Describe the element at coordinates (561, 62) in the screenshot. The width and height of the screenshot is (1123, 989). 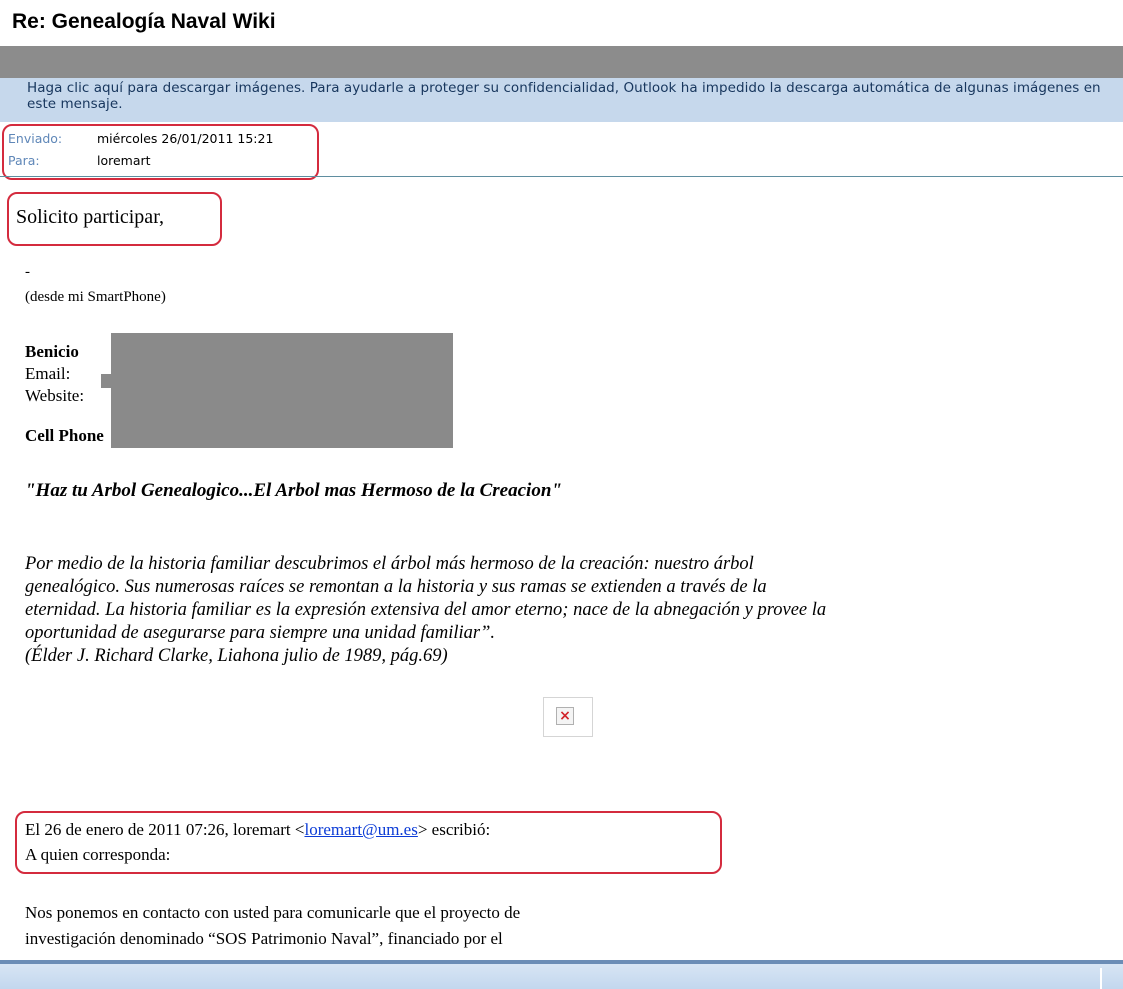
I see `toolbar-band` at that location.